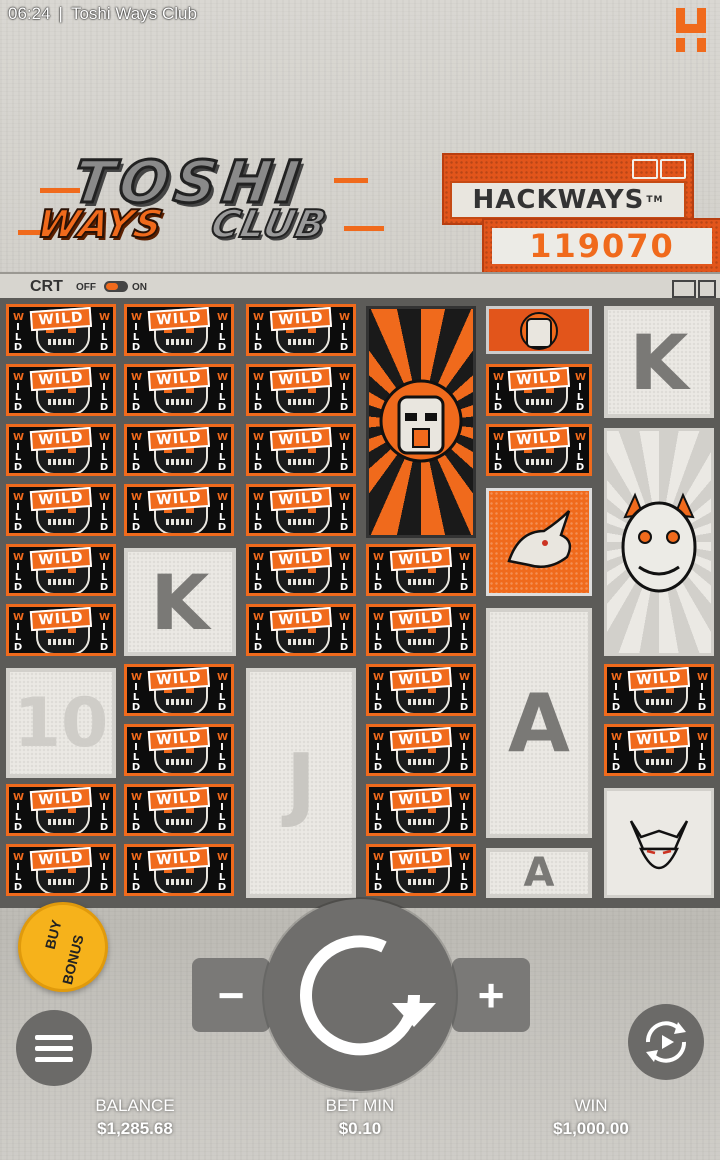 The width and height of the screenshot is (720, 1160). I want to click on menu-icon, so click(54, 1037).